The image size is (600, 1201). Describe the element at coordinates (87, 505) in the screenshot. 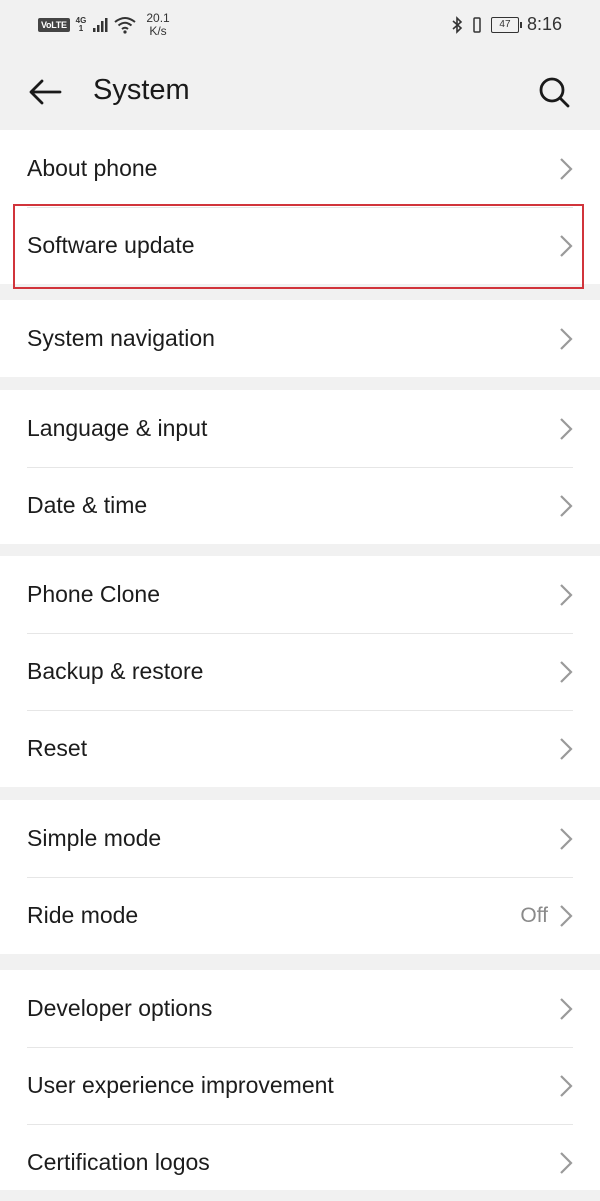

I see `settings-item-label: Date & time` at that location.